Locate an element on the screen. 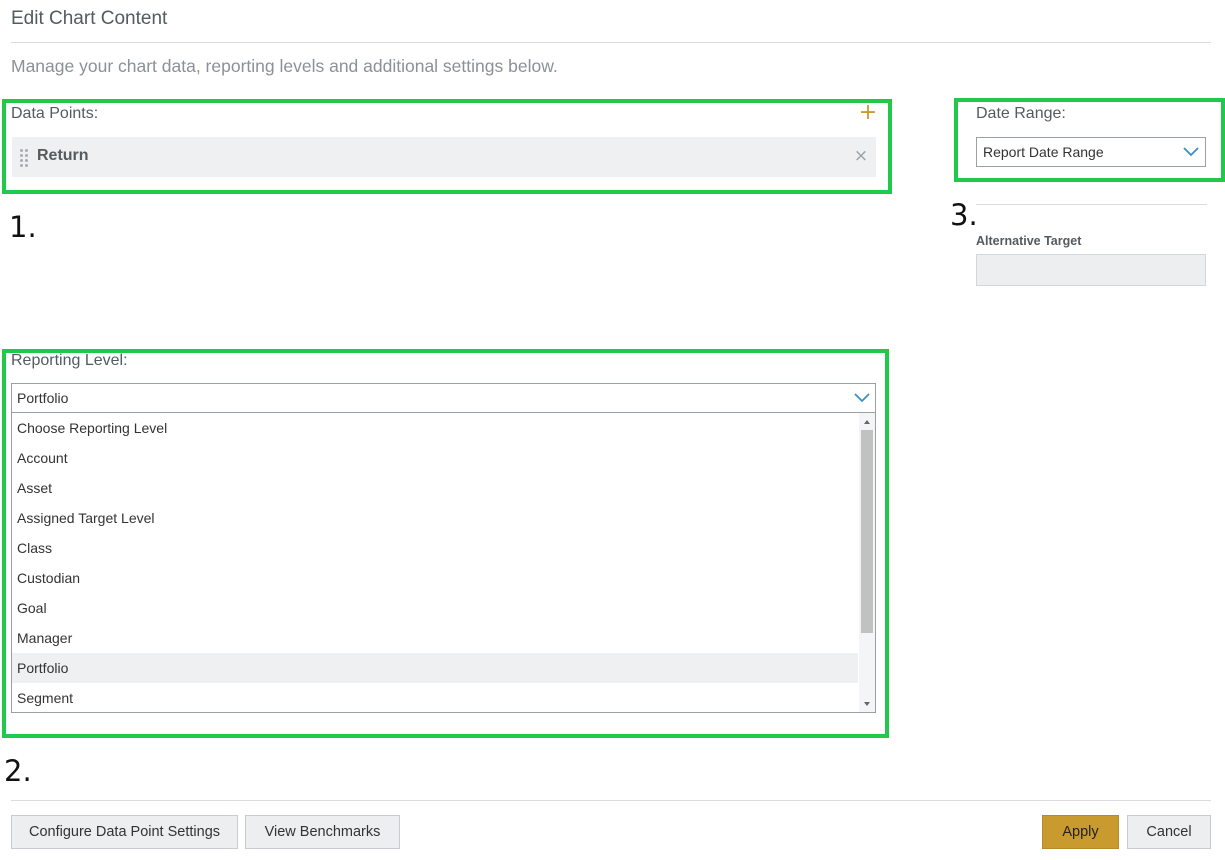 This screenshot has width=1225, height=860. list-item: Custodian is located at coordinates (435, 578).